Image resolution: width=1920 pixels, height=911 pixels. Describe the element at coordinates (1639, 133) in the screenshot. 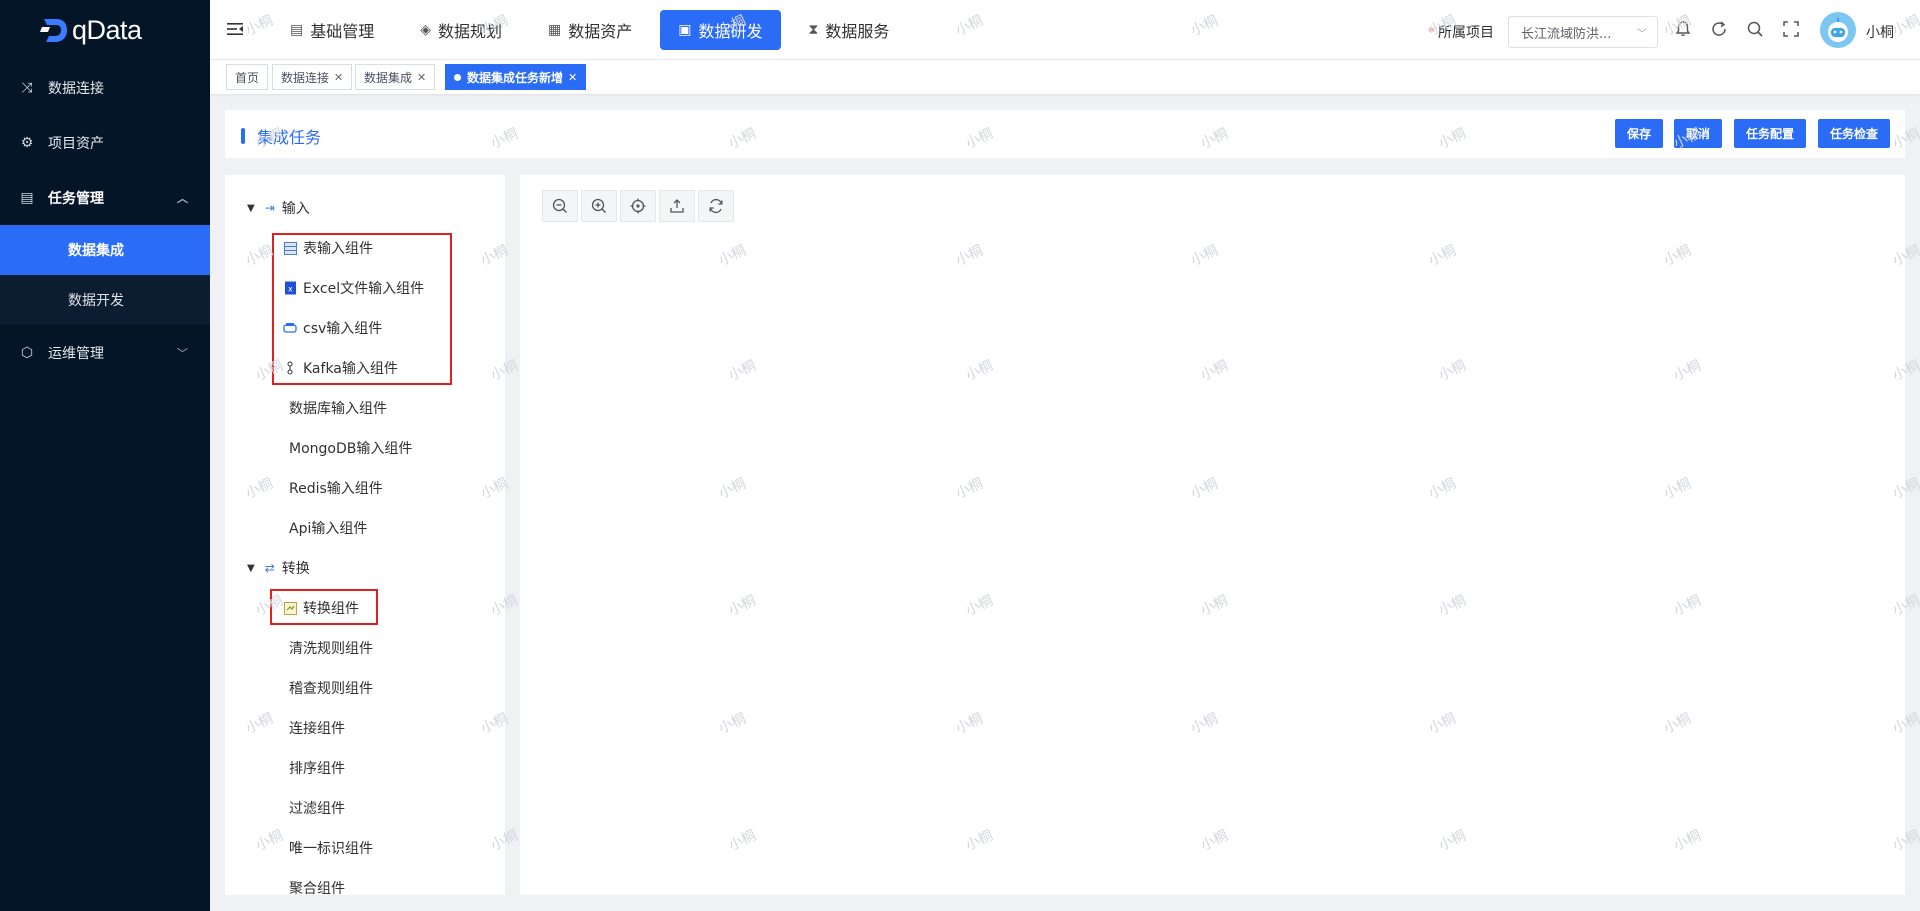

I see `save-button: 保存` at that location.